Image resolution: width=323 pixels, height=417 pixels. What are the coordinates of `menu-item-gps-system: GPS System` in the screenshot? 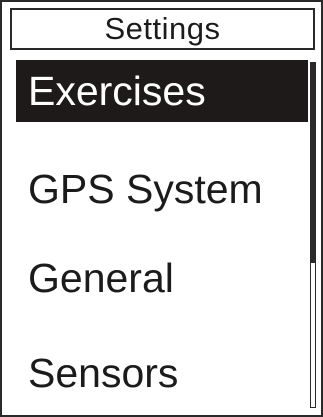 It's located at (162, 189).